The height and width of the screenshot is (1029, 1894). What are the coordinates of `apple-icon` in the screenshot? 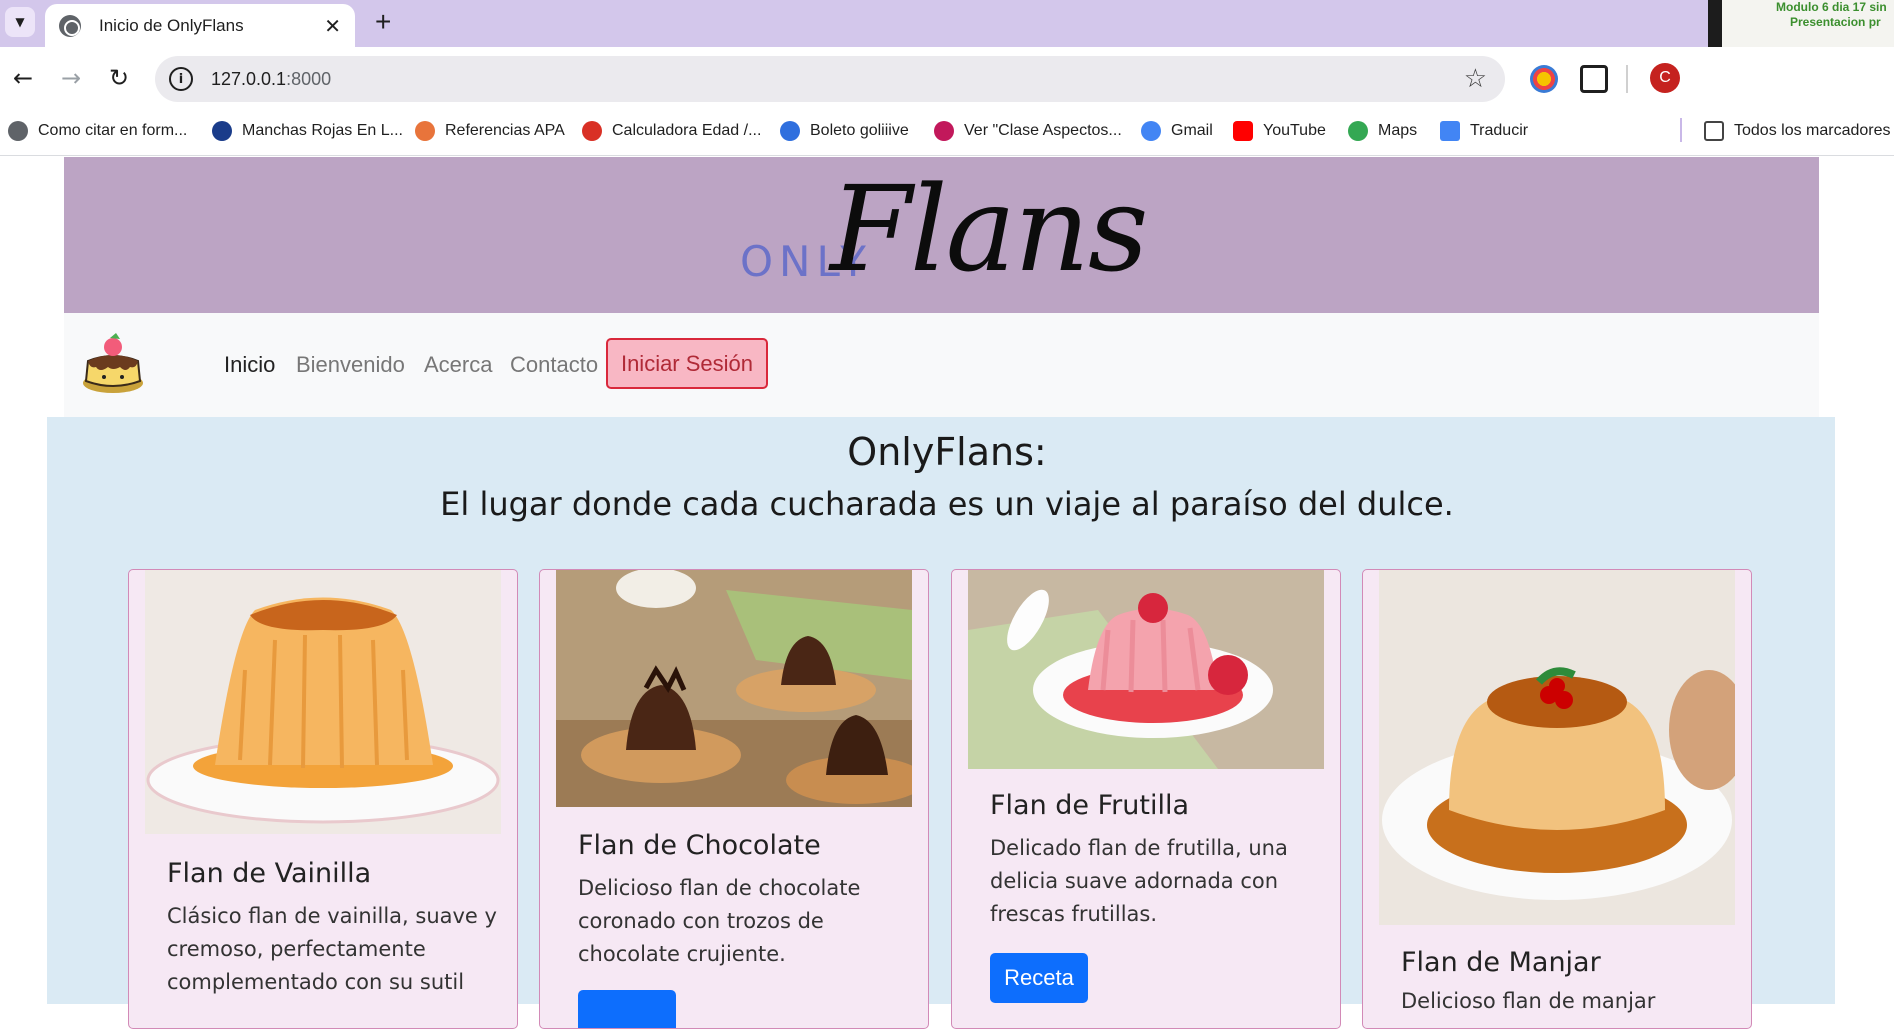 It's located at (222, 131).